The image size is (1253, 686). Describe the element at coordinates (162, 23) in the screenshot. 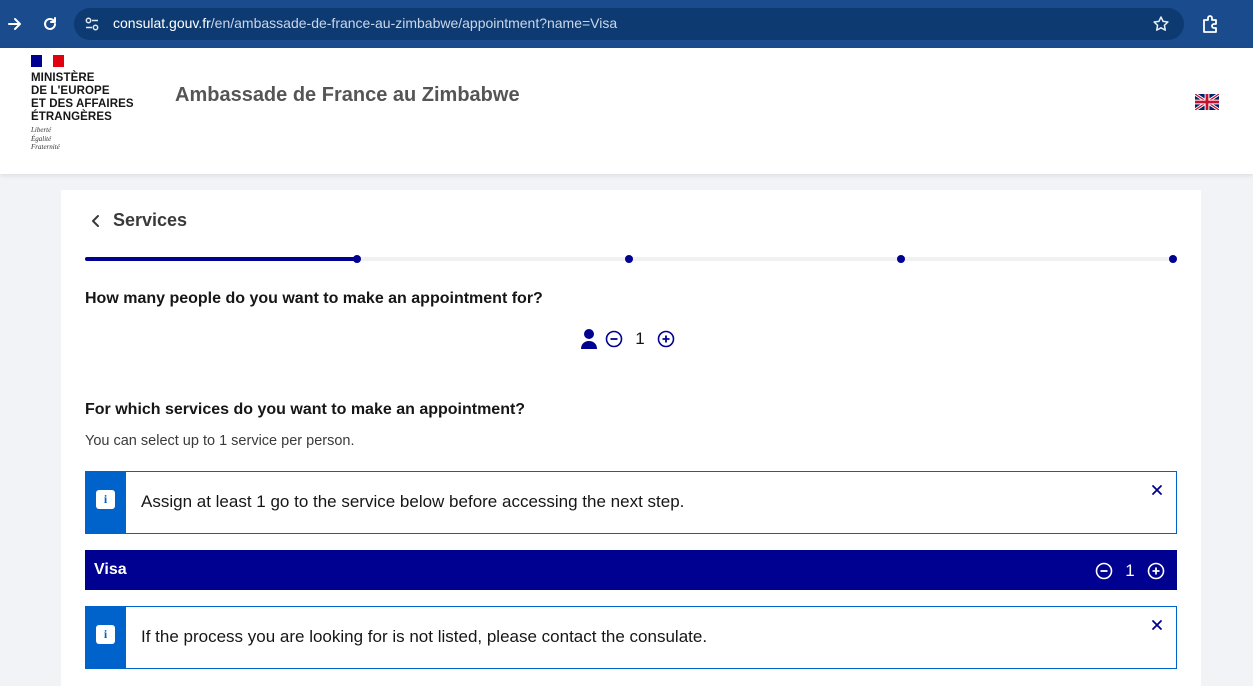

I see `url-host: consulat.gouv.fr` at that location.